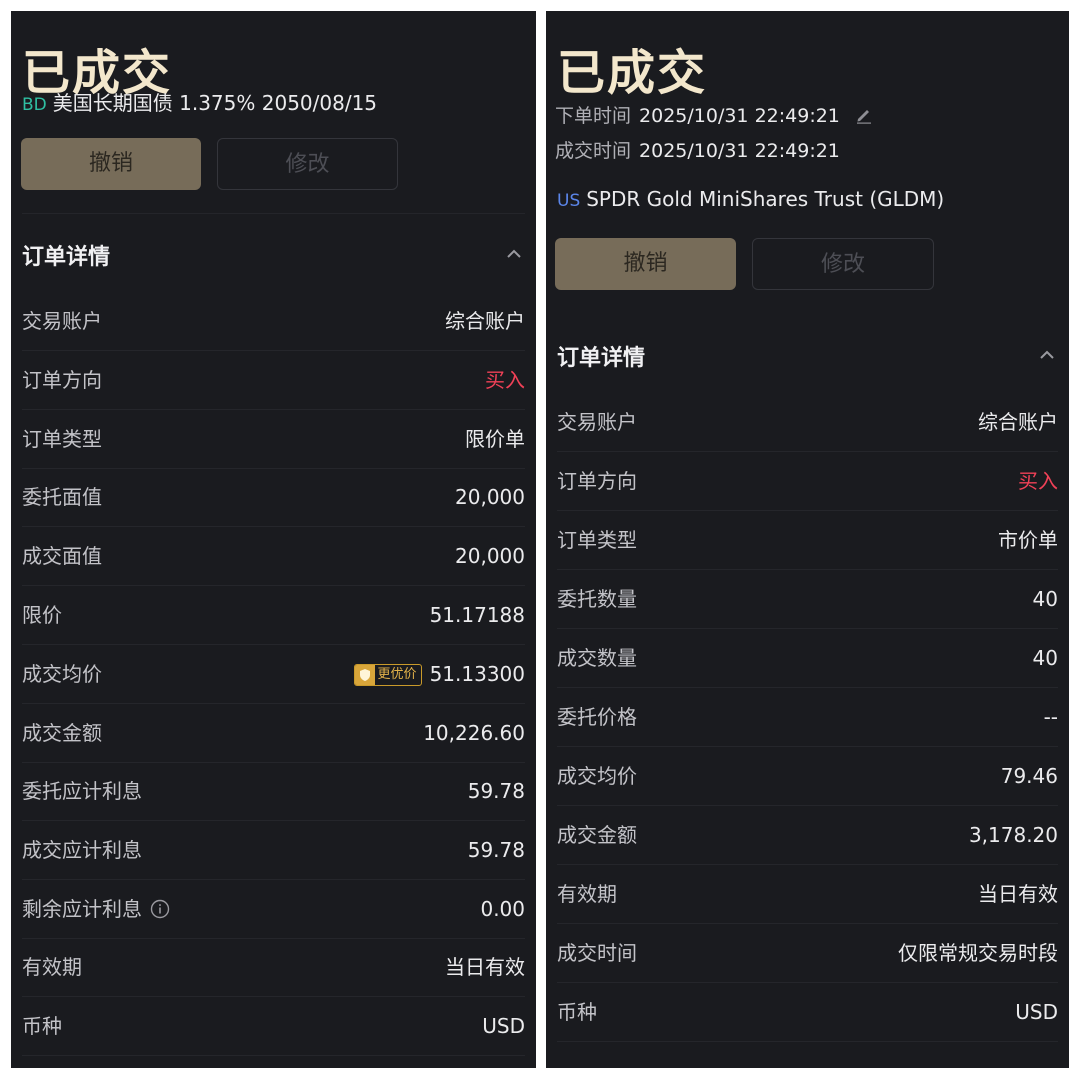  What do you see at coordinates (273, 615) in the screenshot?
I see `detail-row: 限价 51.17188` at bounding box center [273, 615].